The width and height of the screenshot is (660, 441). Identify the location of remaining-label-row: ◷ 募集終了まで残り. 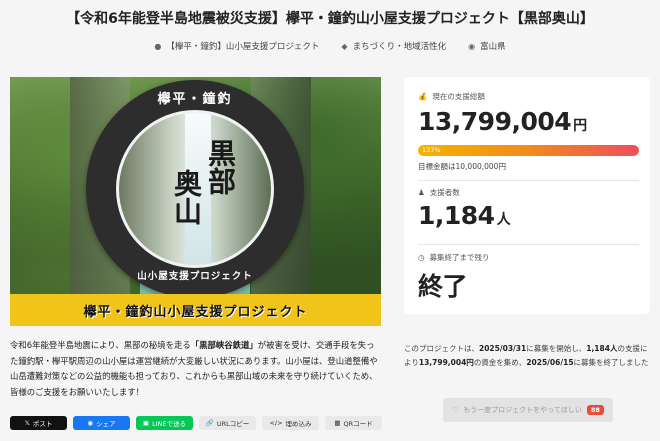
(454, 257).